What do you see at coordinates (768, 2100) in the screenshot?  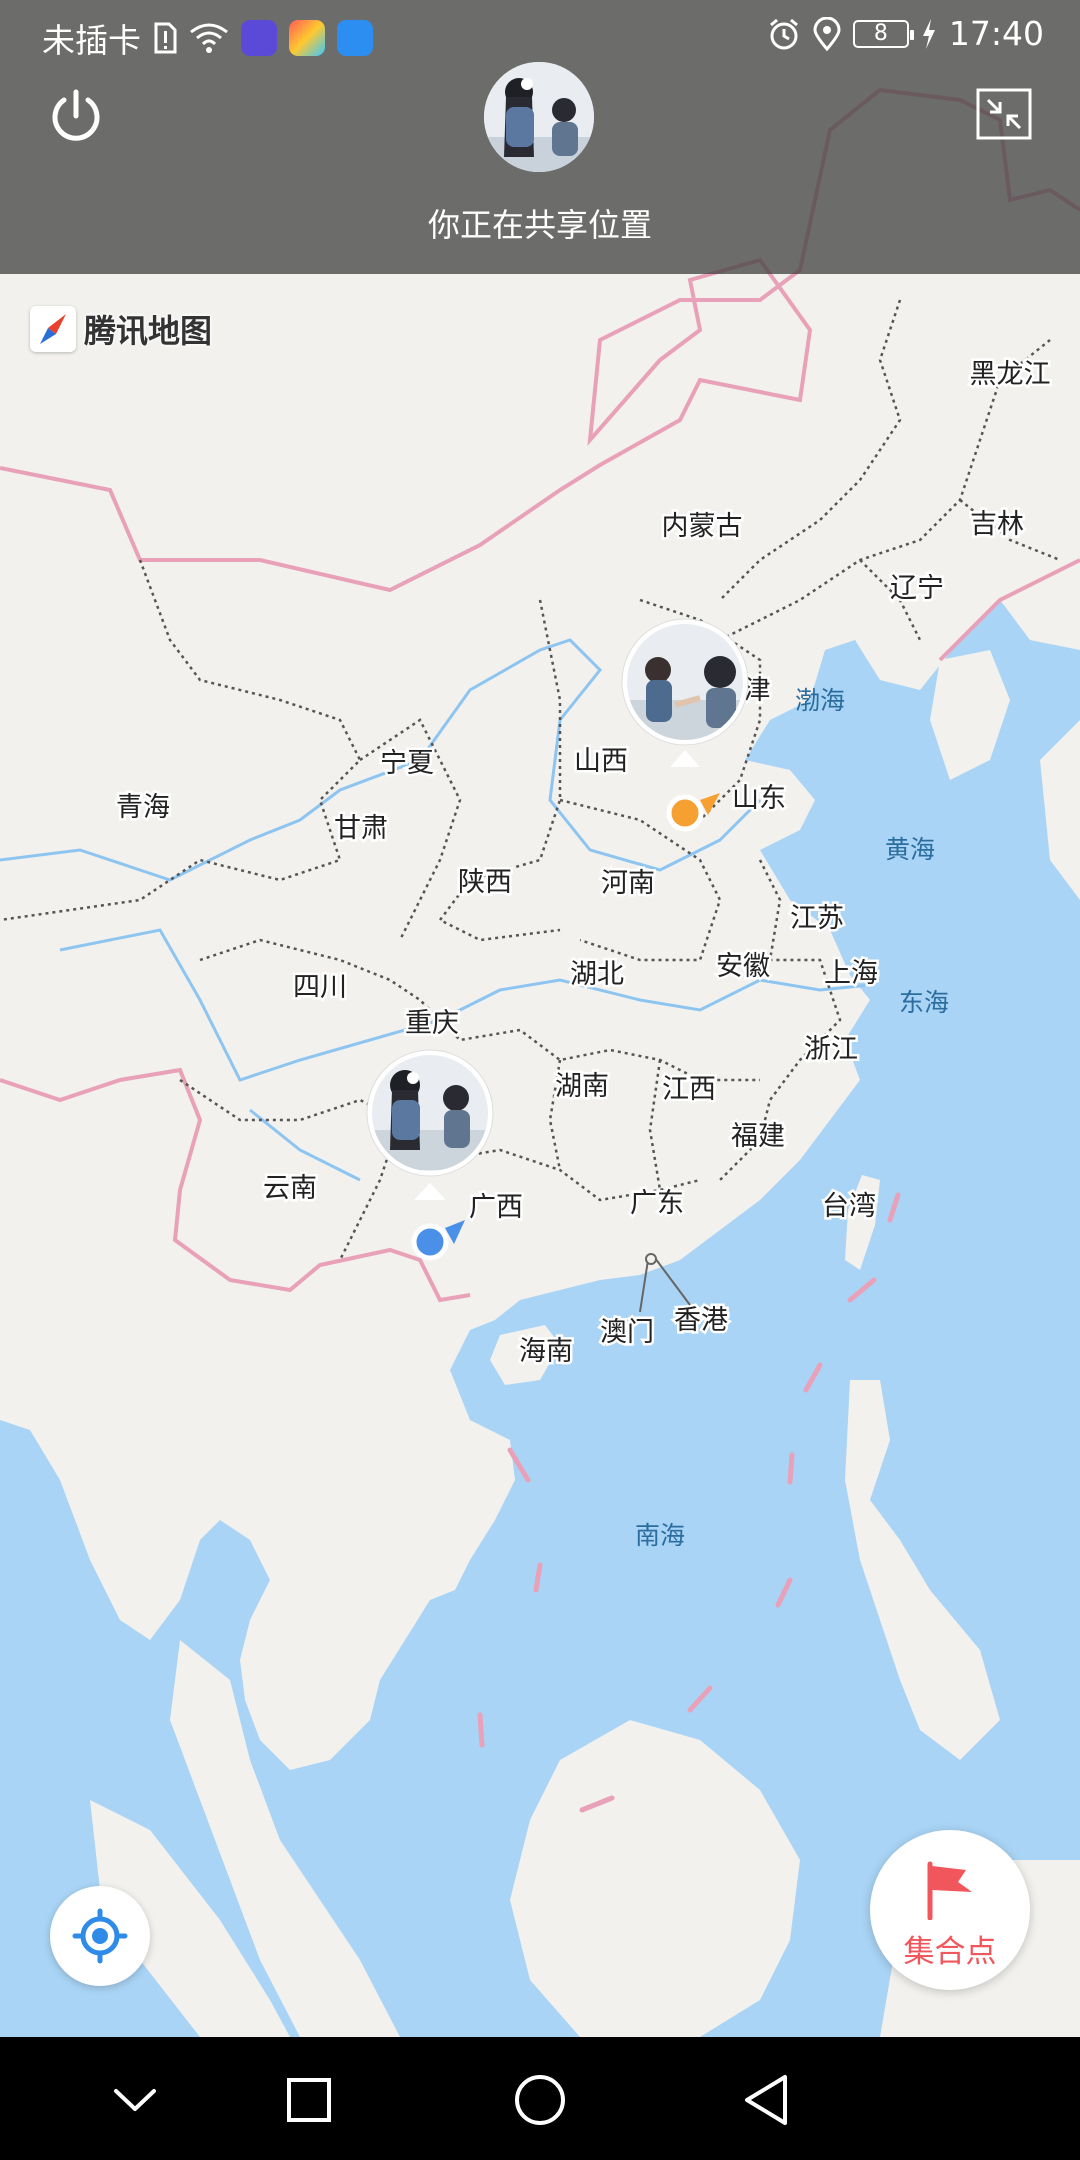 I see `back-icon` at bounding box center [768, 2100].